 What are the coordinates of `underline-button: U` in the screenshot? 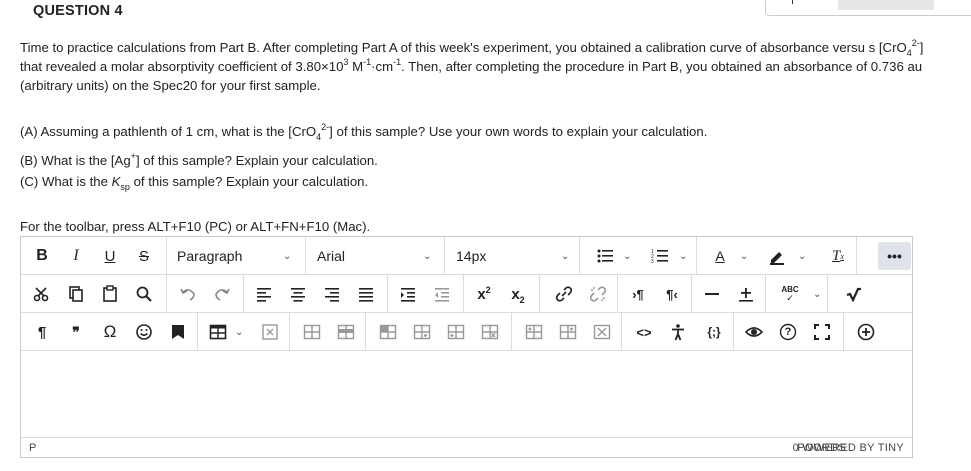 It's located at (110, 256).